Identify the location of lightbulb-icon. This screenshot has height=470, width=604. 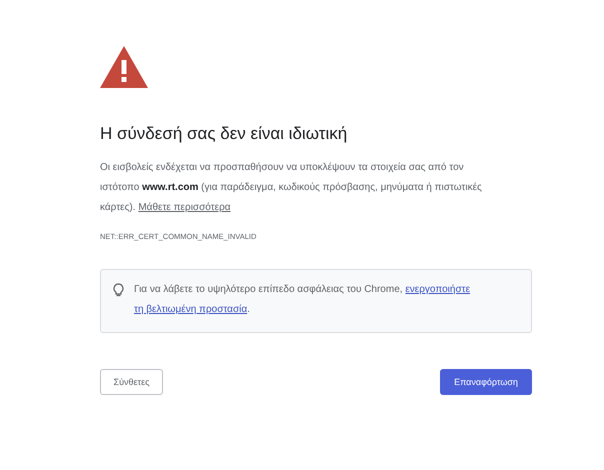
(118, 290).